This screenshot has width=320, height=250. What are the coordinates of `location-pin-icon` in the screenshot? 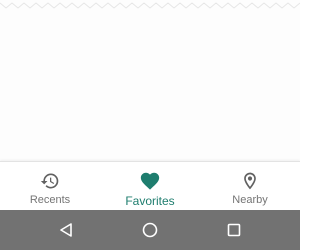 It's located at (250, 181).